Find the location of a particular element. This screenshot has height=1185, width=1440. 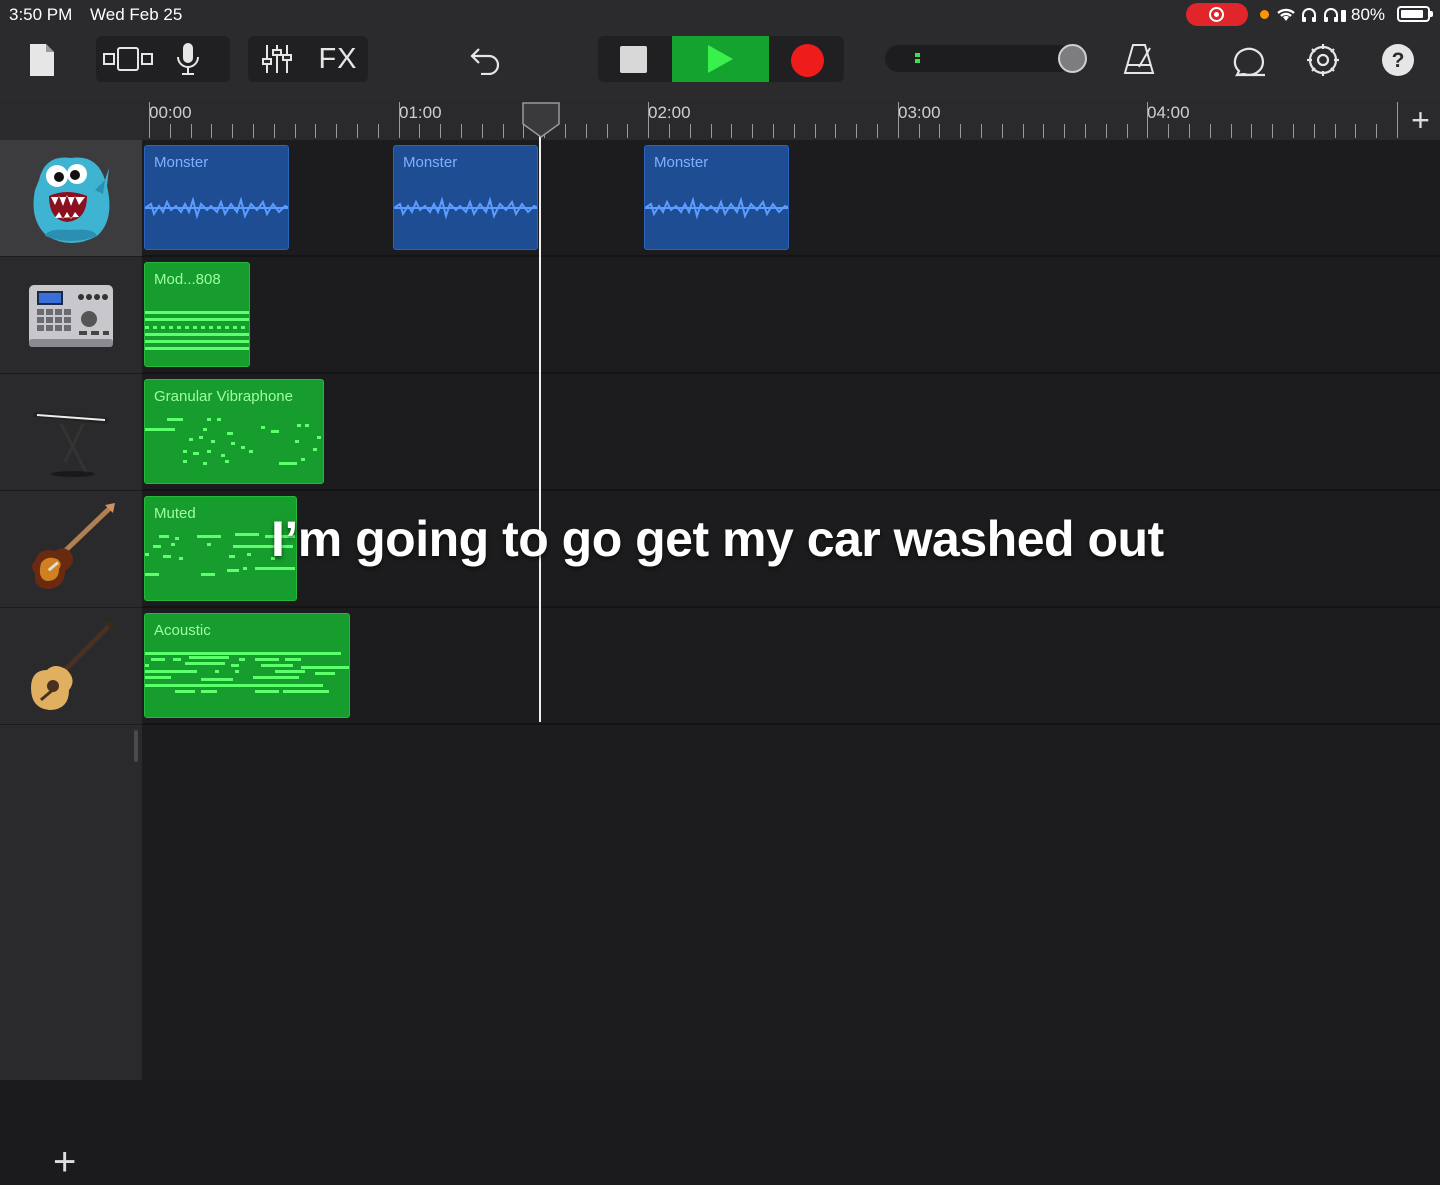

headphones-icon is located at coordinates (1309, 15).